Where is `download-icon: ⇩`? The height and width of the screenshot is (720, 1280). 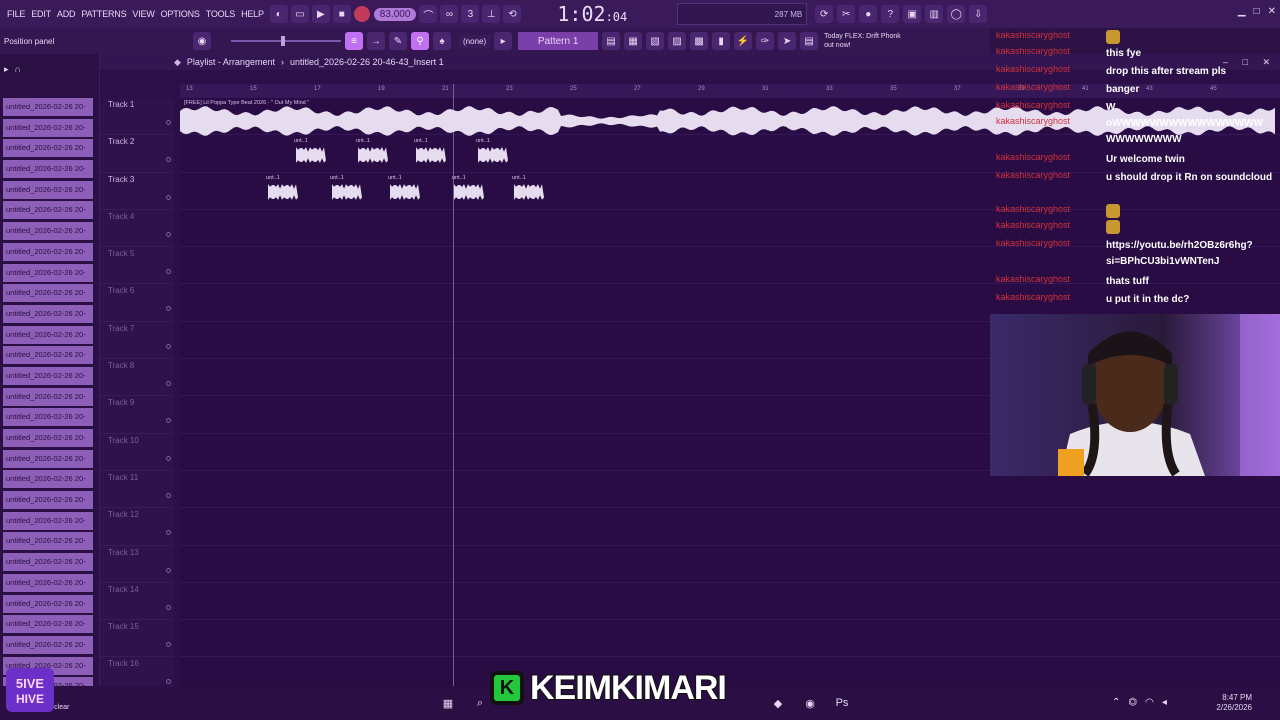 download-icon: ⇩ is located at coordinates (978, 14).